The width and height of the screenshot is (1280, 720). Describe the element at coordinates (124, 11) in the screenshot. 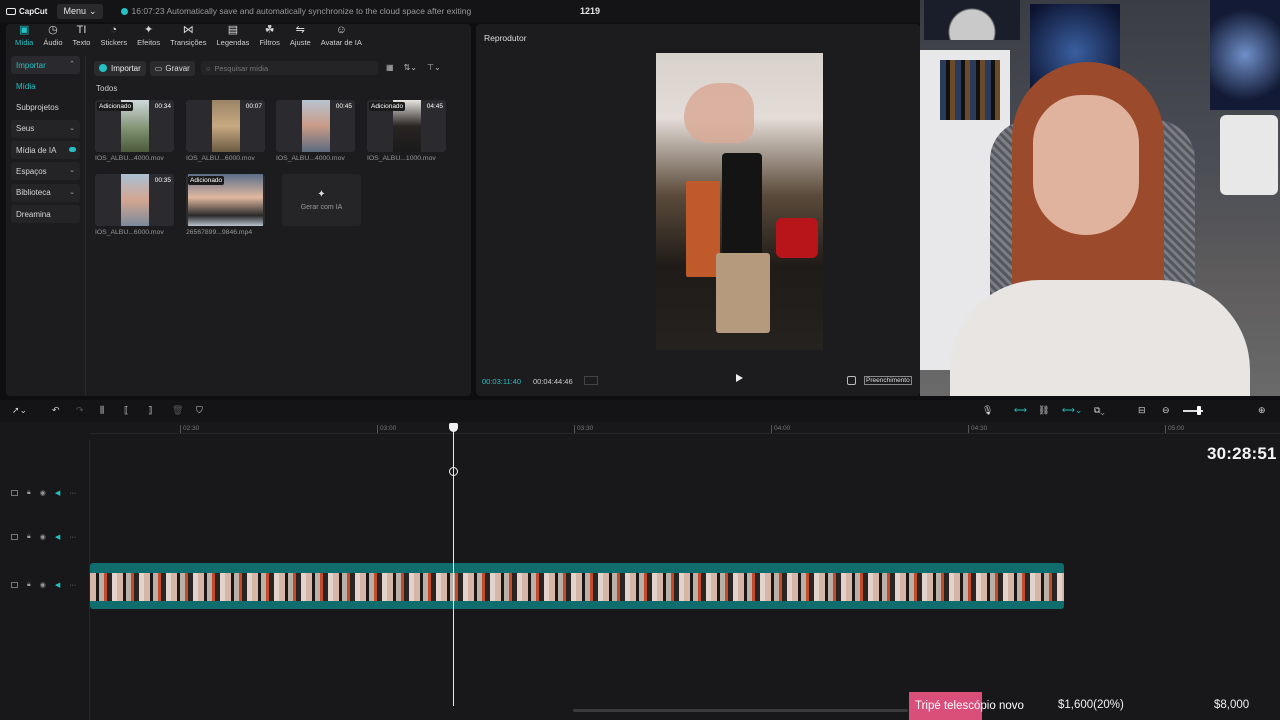

I see `cloud-sync-icon` at that location.